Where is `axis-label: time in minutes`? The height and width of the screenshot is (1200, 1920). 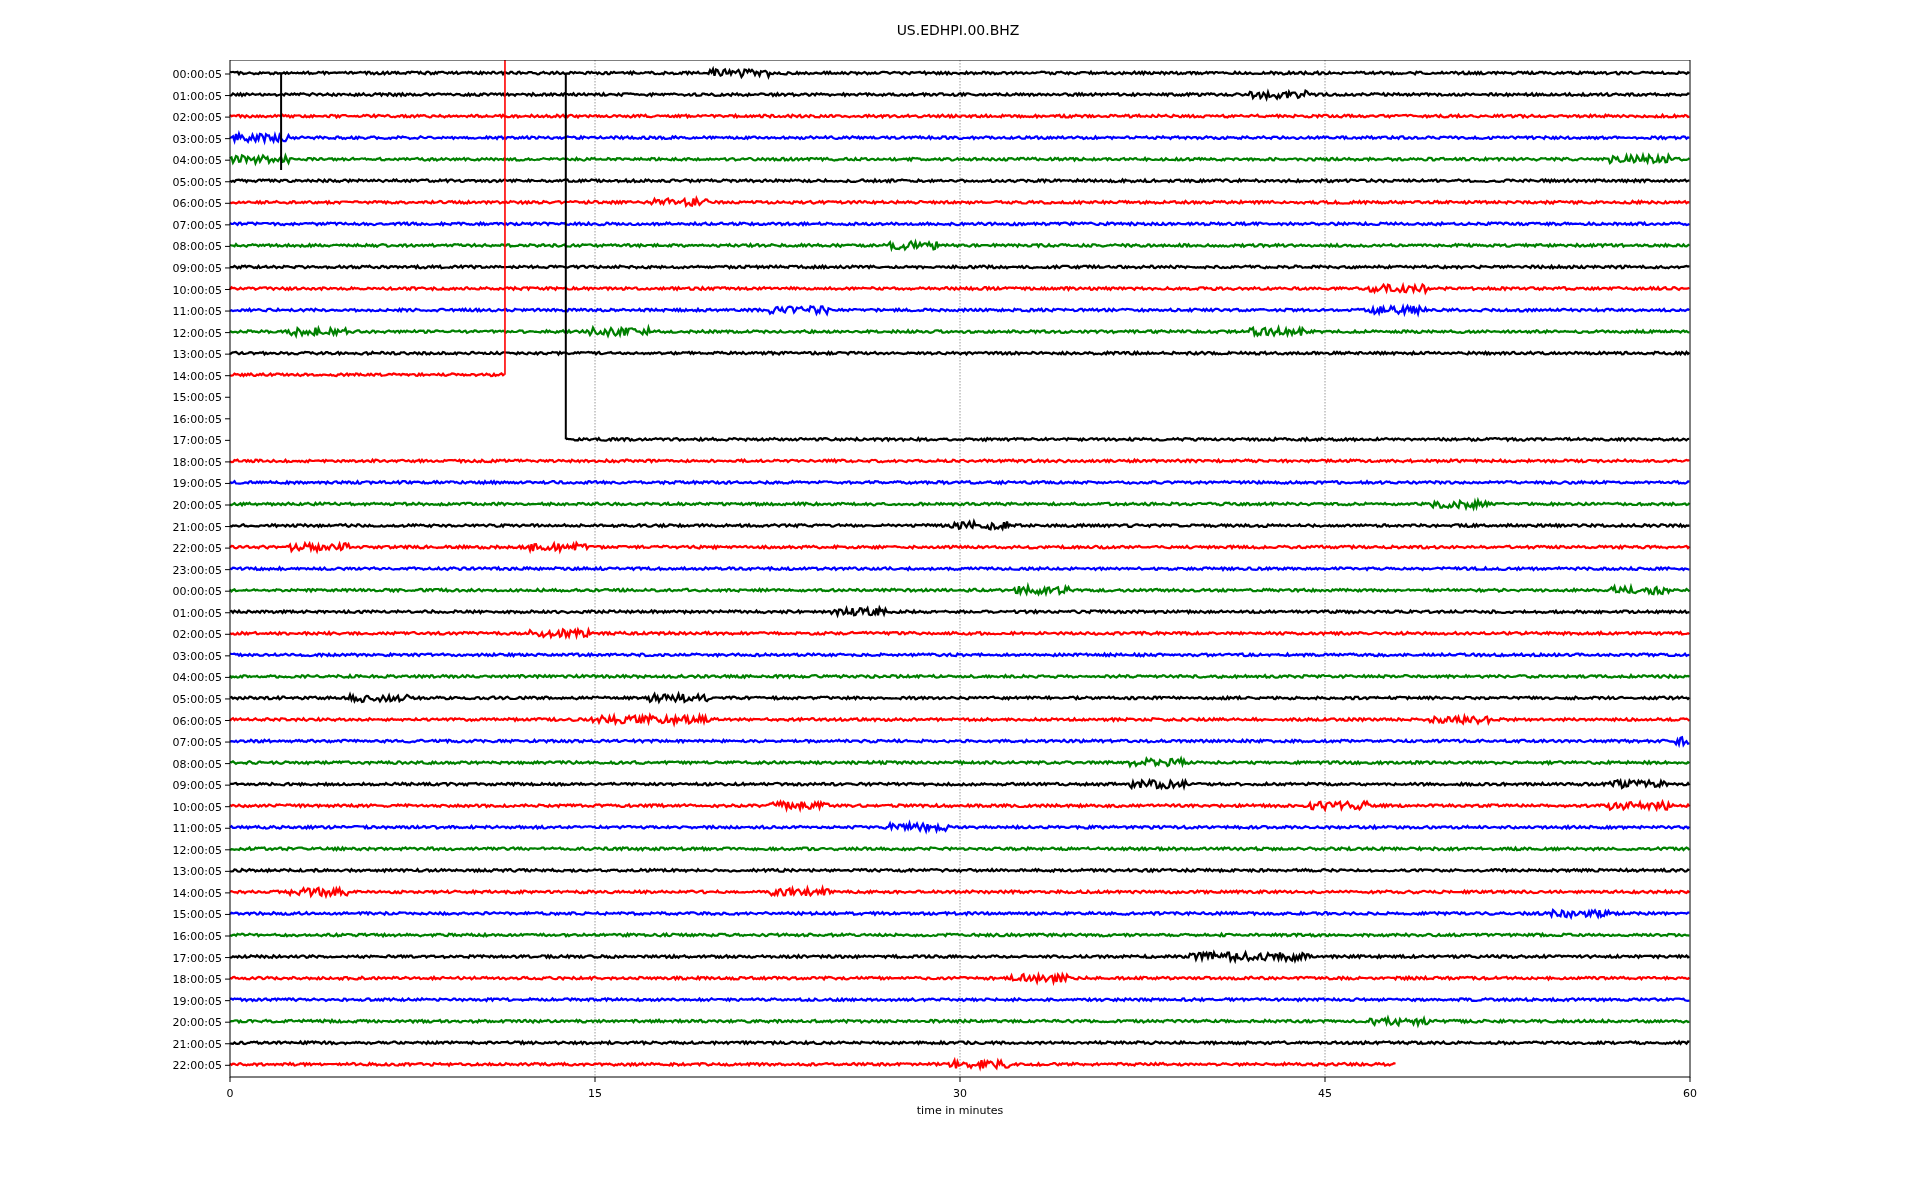
axis-label: time in minutes is located at coordinates (960, 1110).